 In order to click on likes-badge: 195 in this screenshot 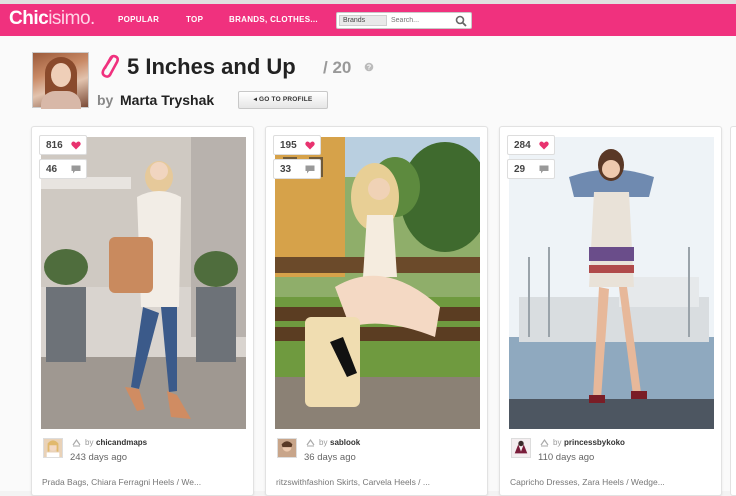, I will do `click(297, 145)`.